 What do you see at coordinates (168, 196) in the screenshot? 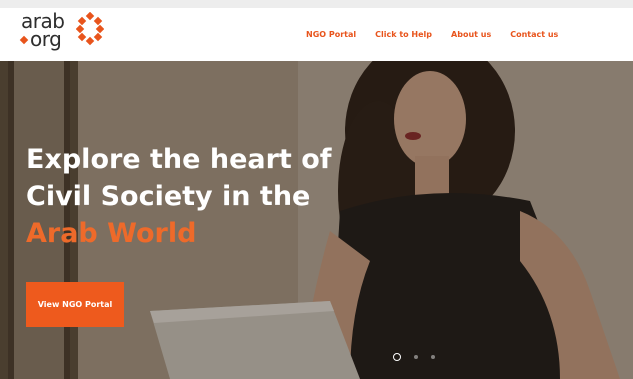
I see `hero-headline-line-2: Civil Society in the` at bounding box center [168, 196].